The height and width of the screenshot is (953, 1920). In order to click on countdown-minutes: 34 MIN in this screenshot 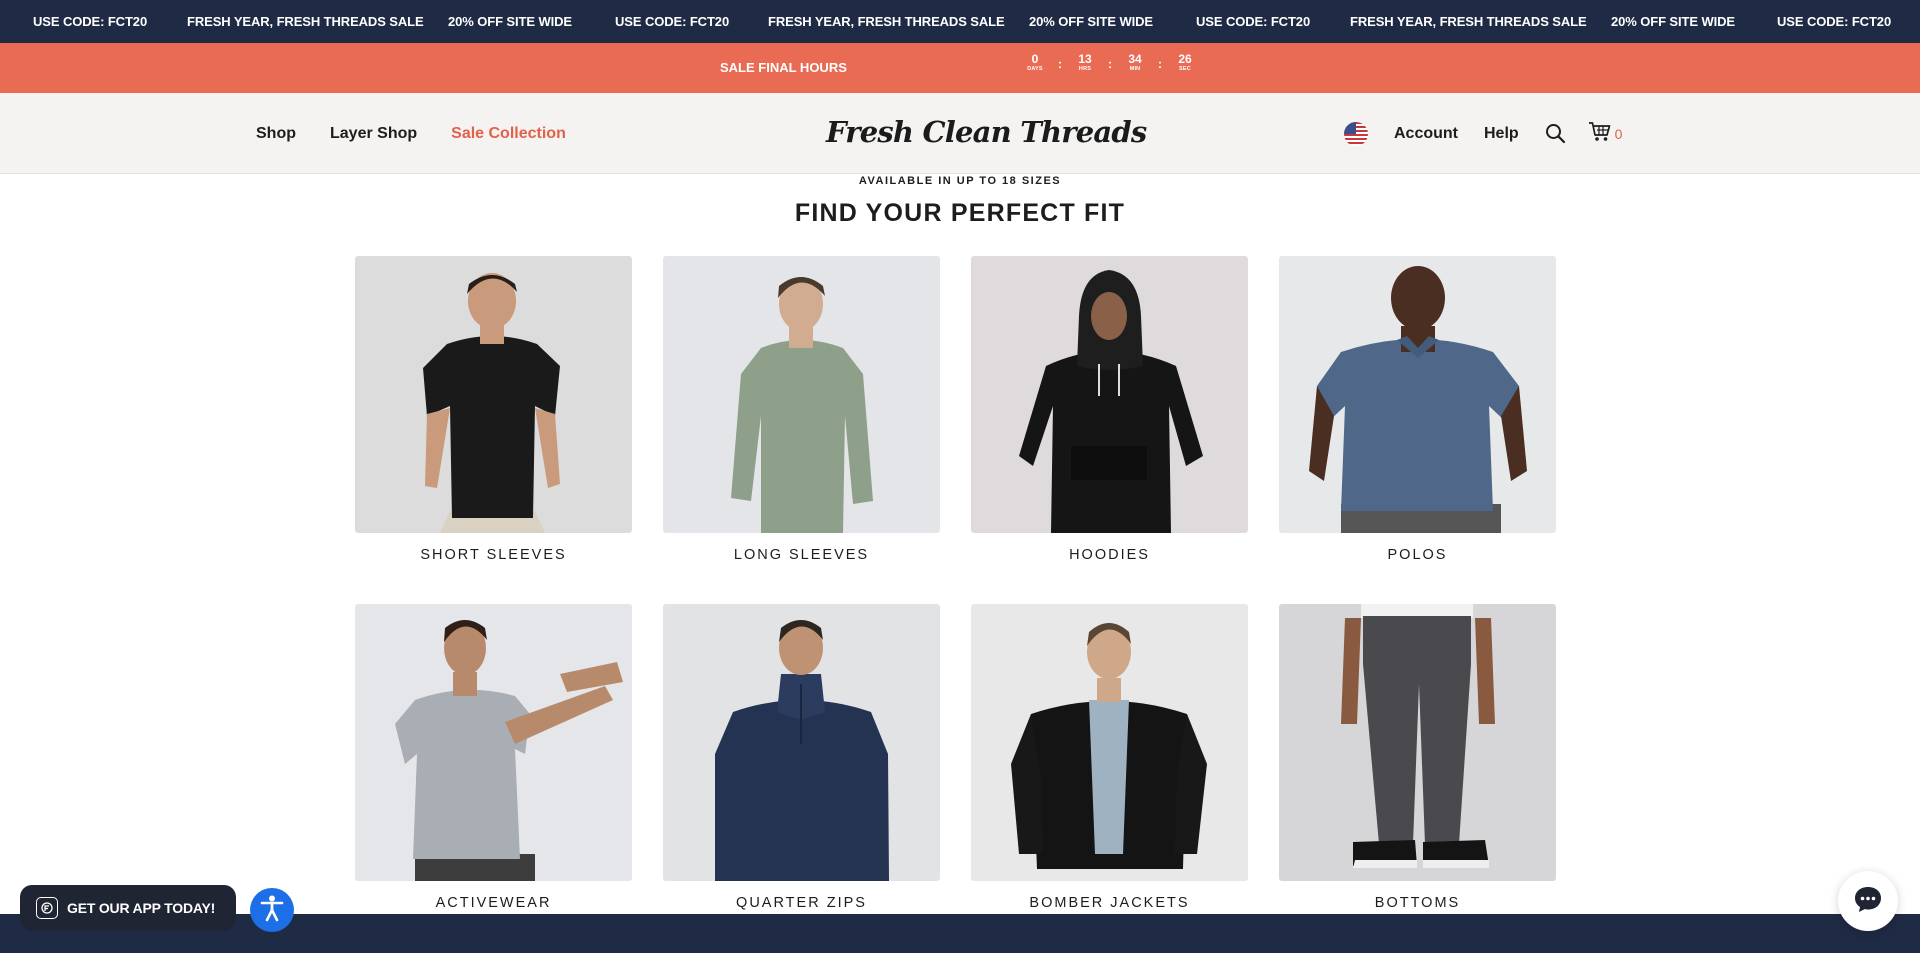, I will do `click(1135, 63)`.